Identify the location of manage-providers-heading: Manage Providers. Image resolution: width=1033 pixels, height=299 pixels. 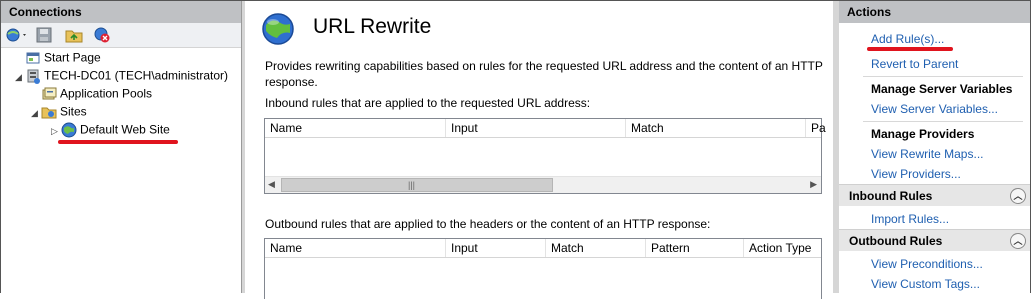
(923, 134).